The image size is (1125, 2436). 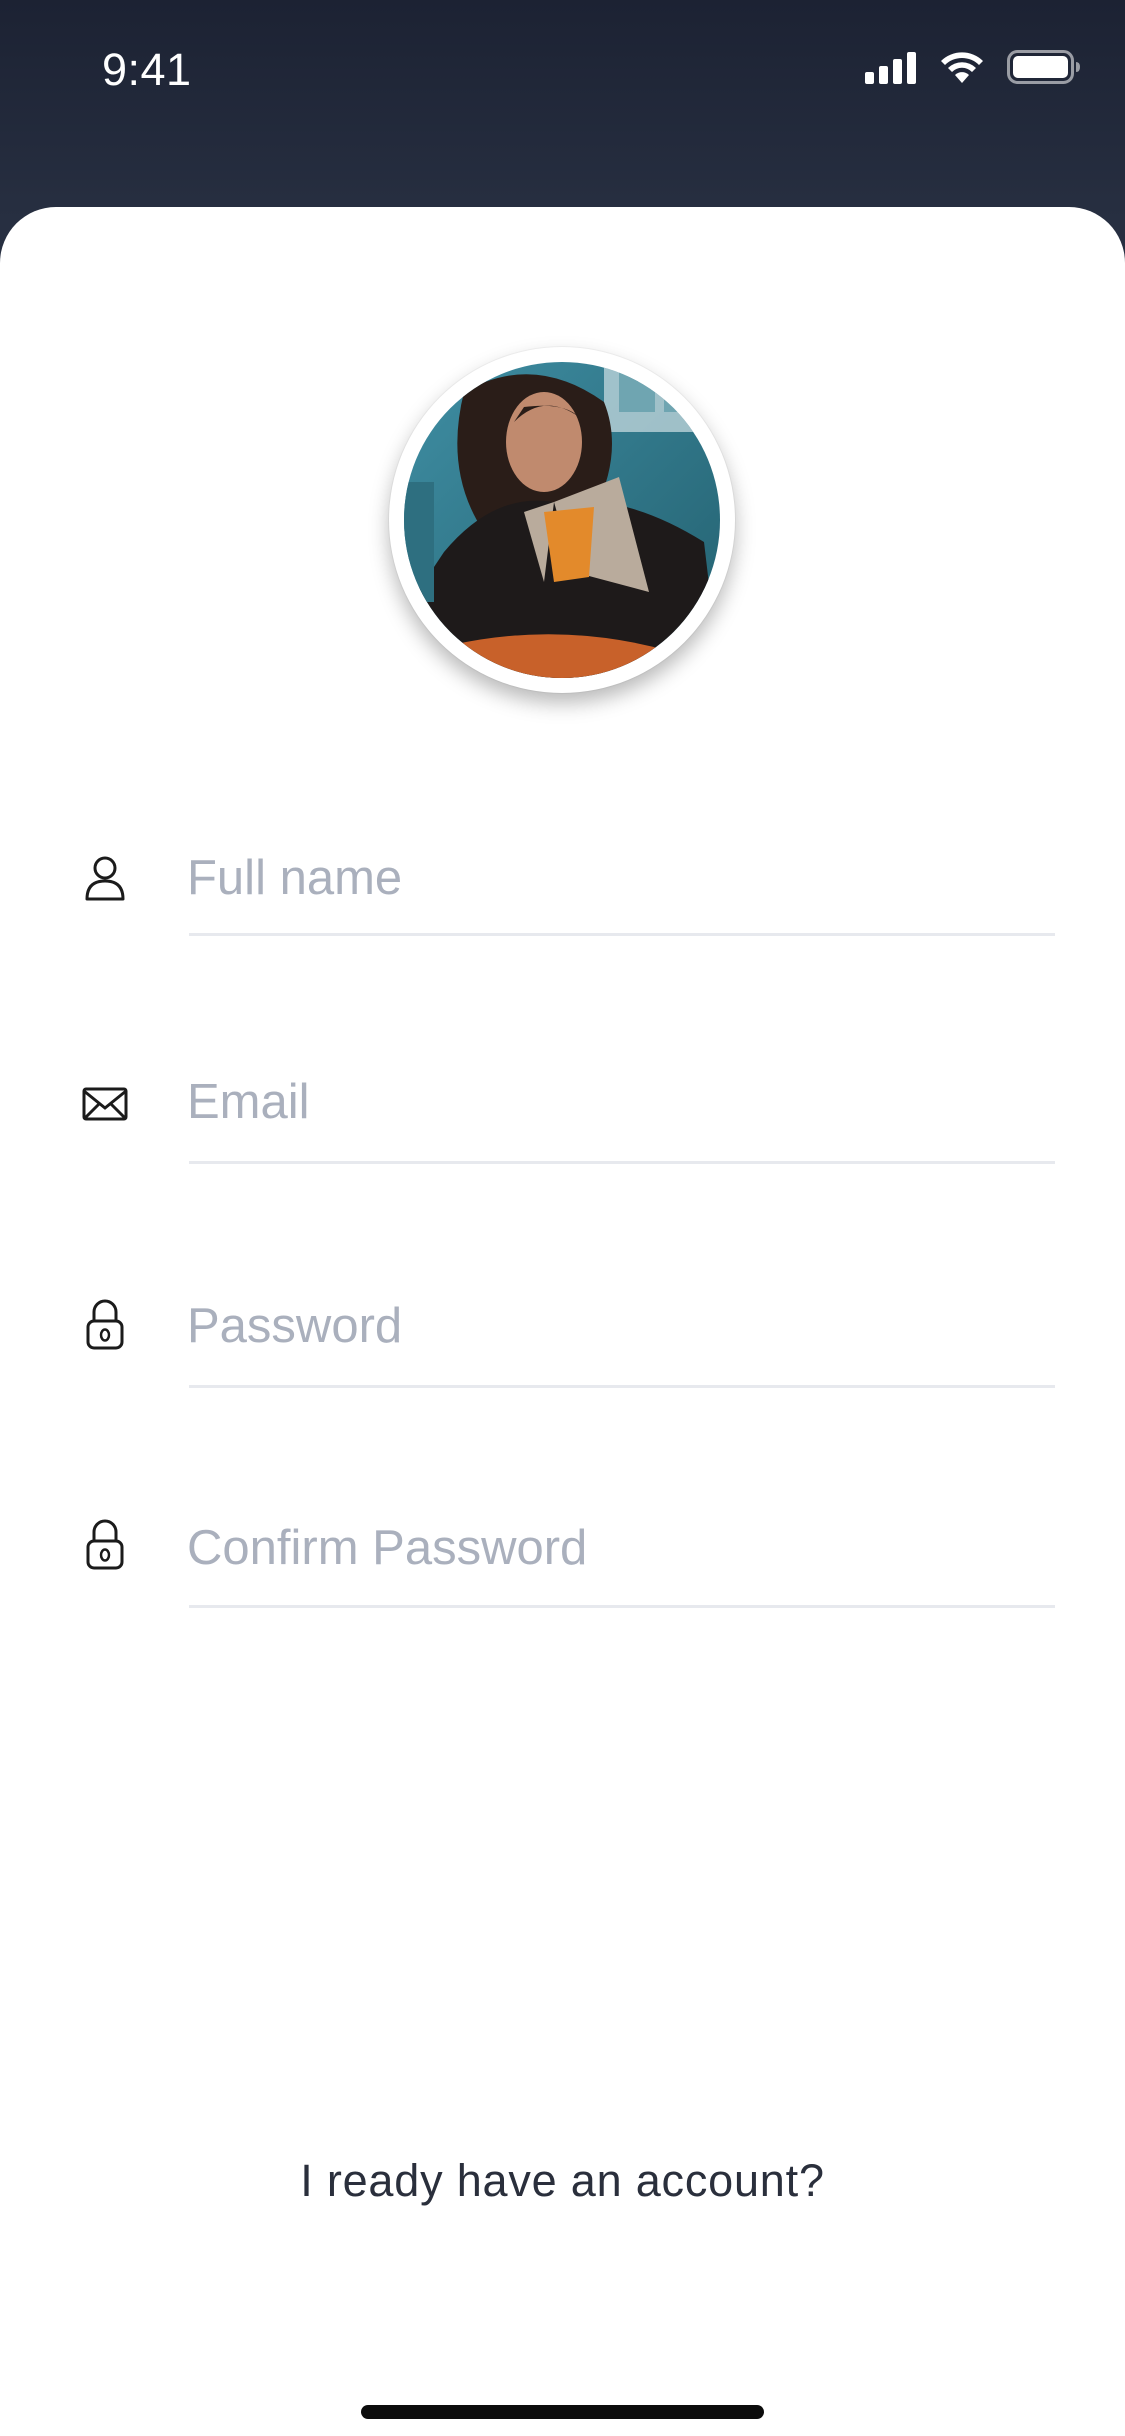 I want to click on status-icons, so click(x=973, y=67).